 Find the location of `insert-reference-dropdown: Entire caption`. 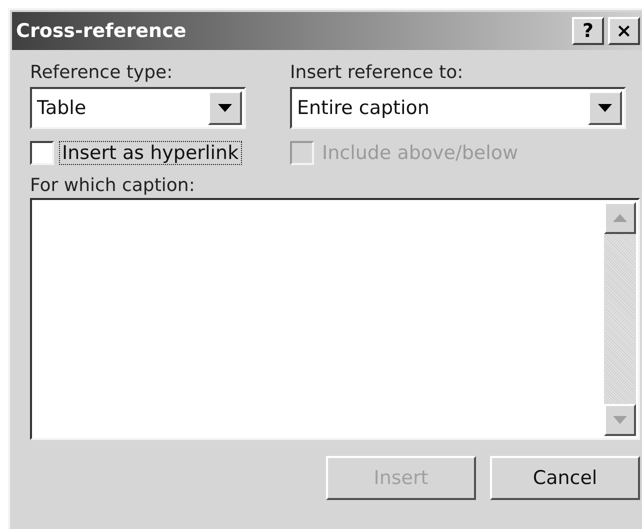

insert-reference-dropdown: Entire caption is located at coordinates (458, 108).